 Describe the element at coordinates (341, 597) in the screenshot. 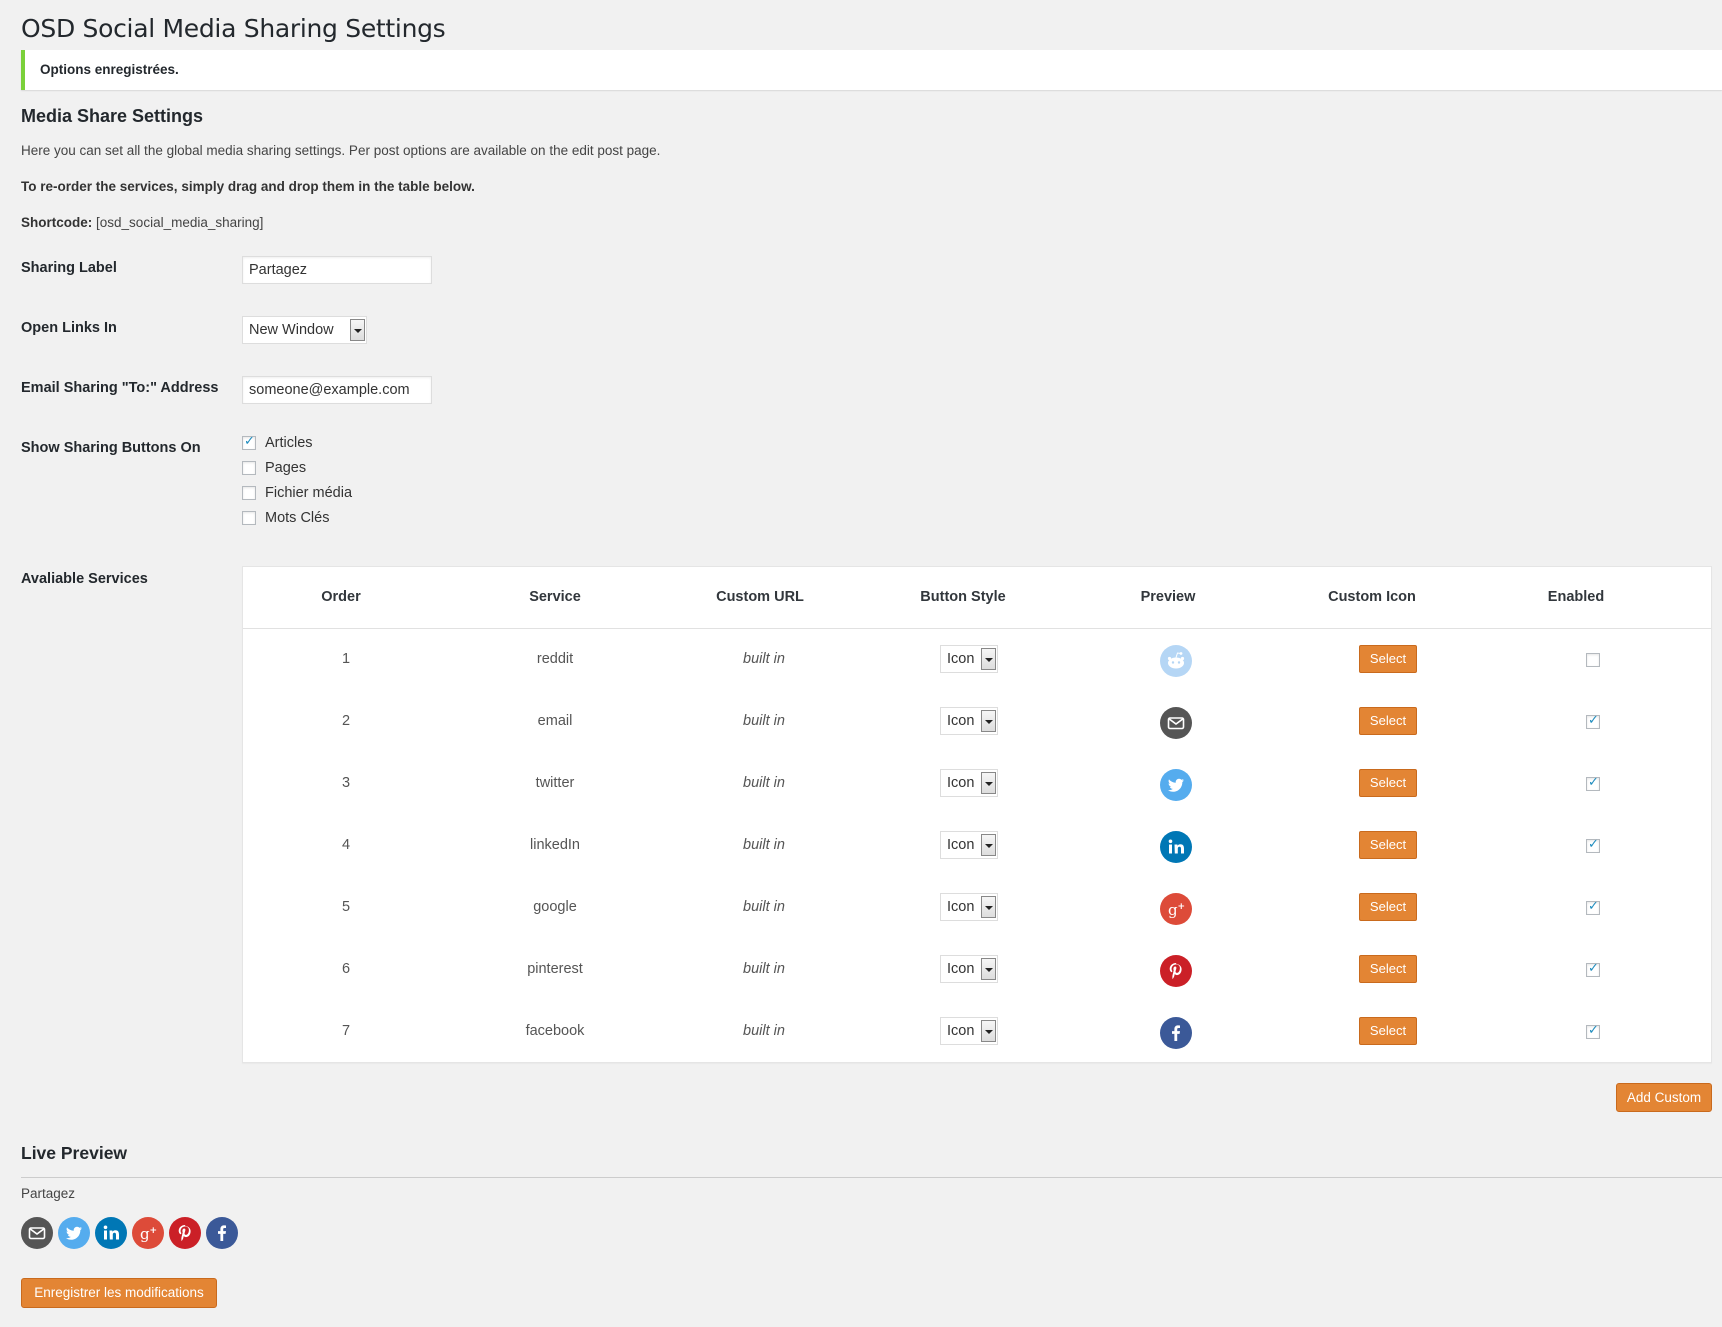

I see `column-header-order: Order` at that location.